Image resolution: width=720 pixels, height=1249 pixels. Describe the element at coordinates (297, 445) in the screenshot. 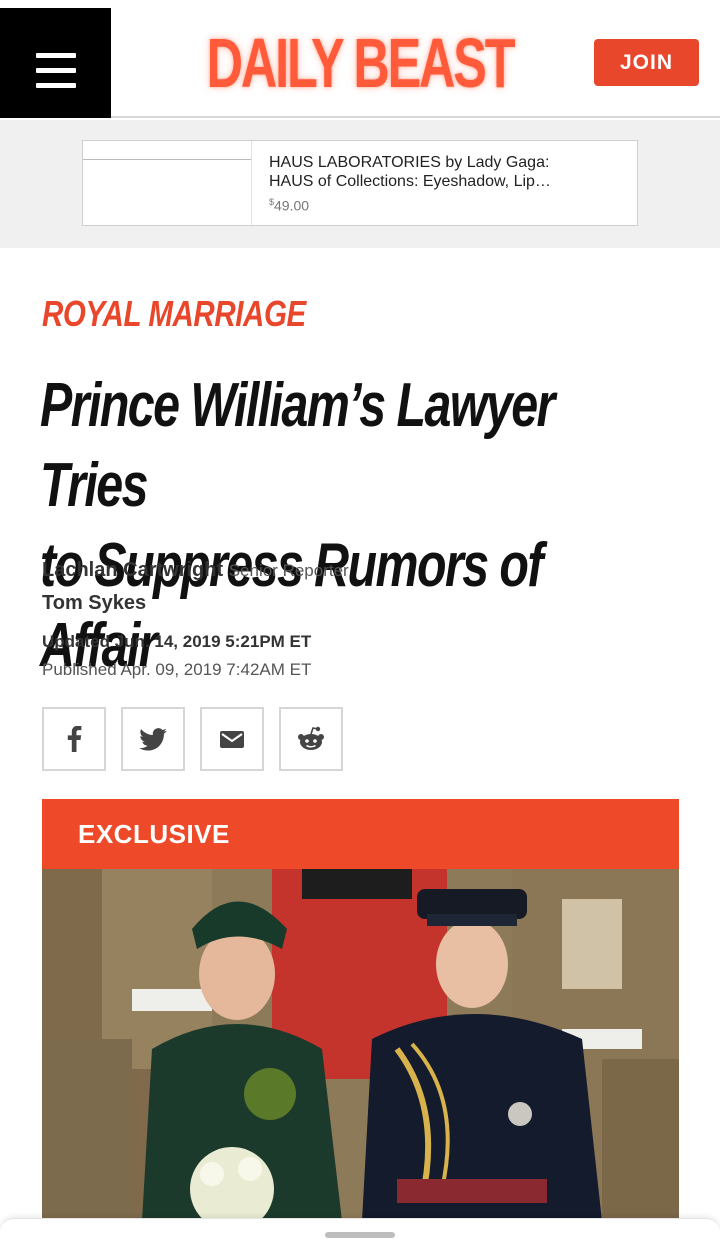

I see `headline-line-1: Prince William’s Lawyer Tries` at that location.